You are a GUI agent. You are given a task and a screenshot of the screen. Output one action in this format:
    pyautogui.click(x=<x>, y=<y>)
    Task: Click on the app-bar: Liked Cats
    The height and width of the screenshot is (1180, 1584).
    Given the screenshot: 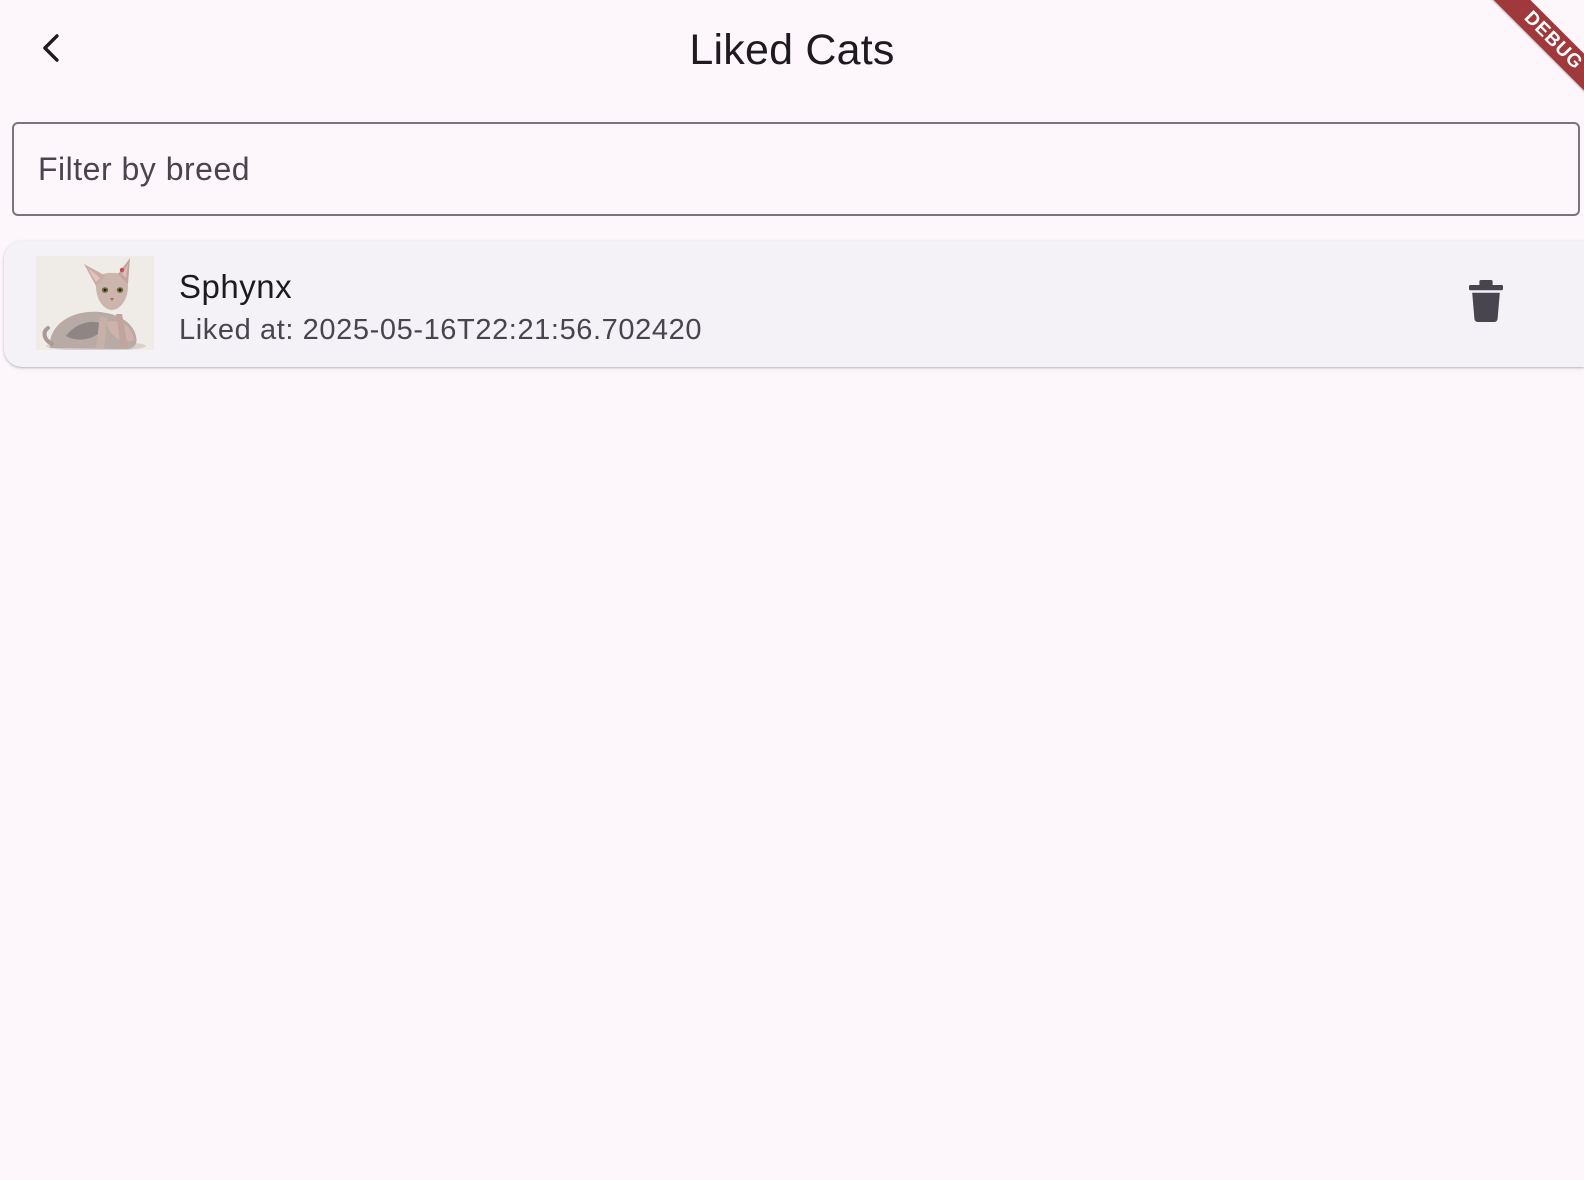 What is the action you would take?
    pyautogui.click(x=792, y=52)
    